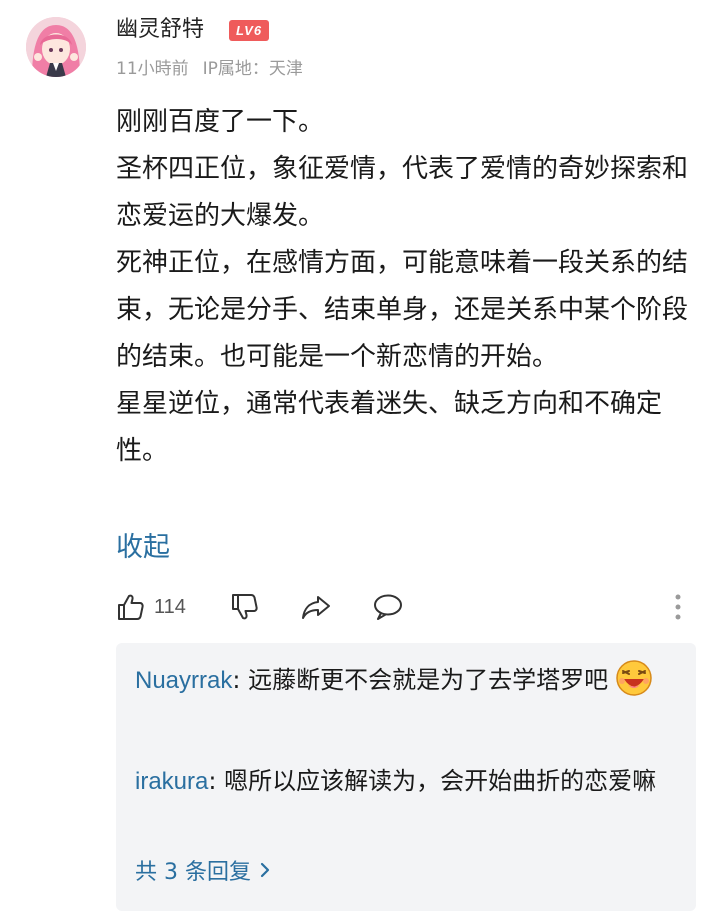 The image size is (719, 917). I want to click on share-icon, so click(316, 607).